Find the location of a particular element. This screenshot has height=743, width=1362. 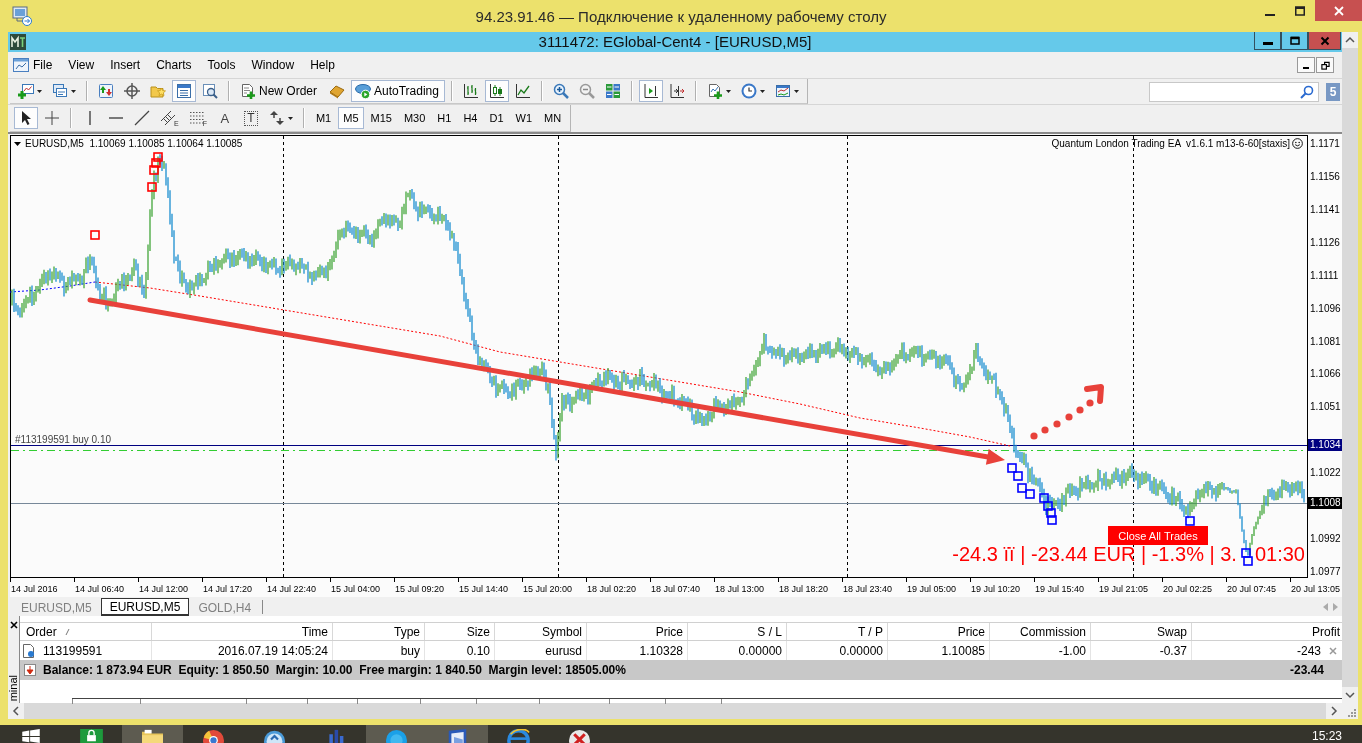

magnifier-chart-icon is located at coordinates (210, 91).